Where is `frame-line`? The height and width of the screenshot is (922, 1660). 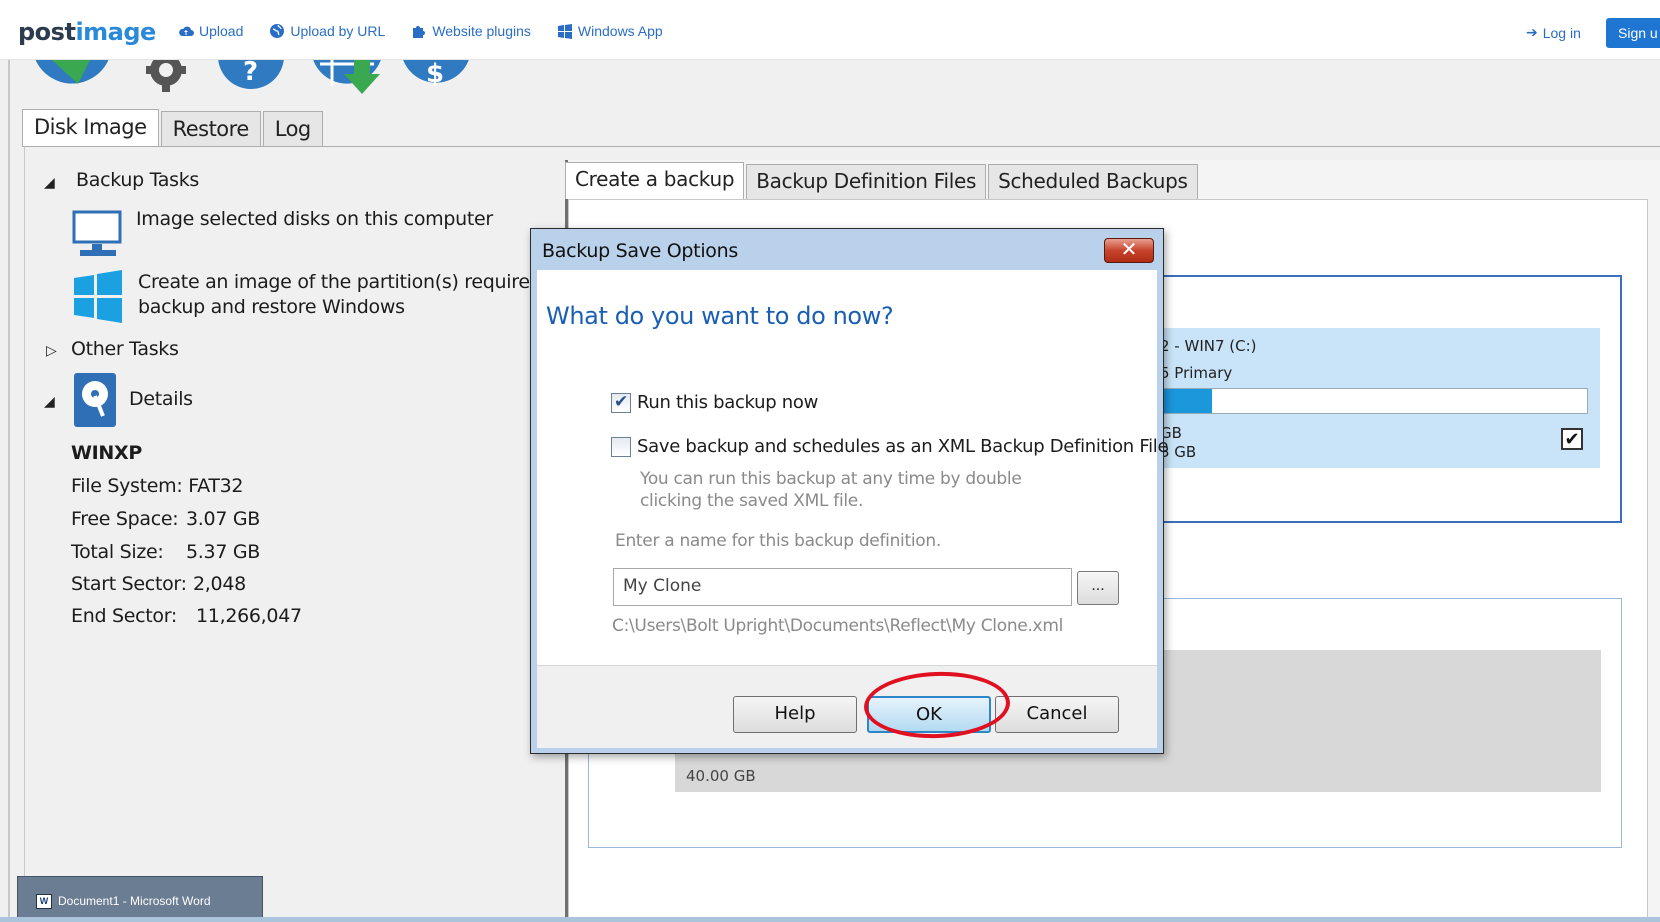
frame-line is located at coordinates (9, 491).